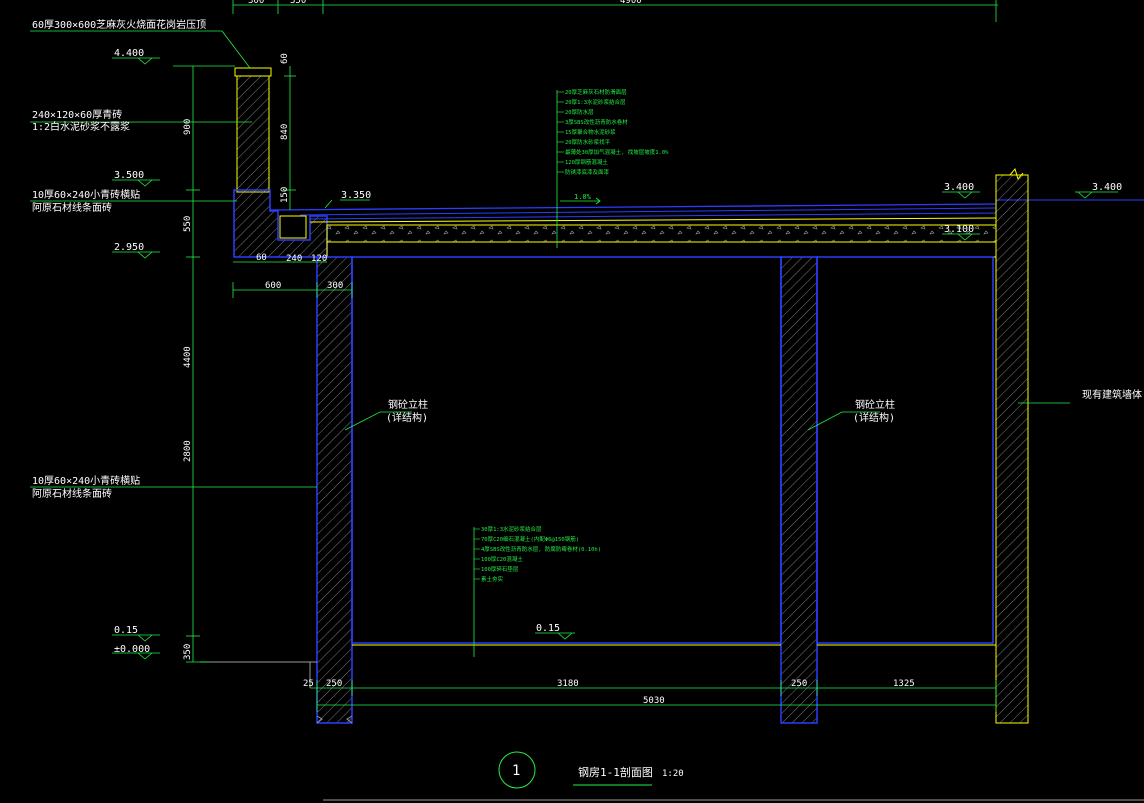 Image resolution: width=1144 pixels, height=803 pixels. What do you see at coordinates (548, 628) in the screenshot?
I see `level-015-floor: 0.15` at bounding box center [548, 628].